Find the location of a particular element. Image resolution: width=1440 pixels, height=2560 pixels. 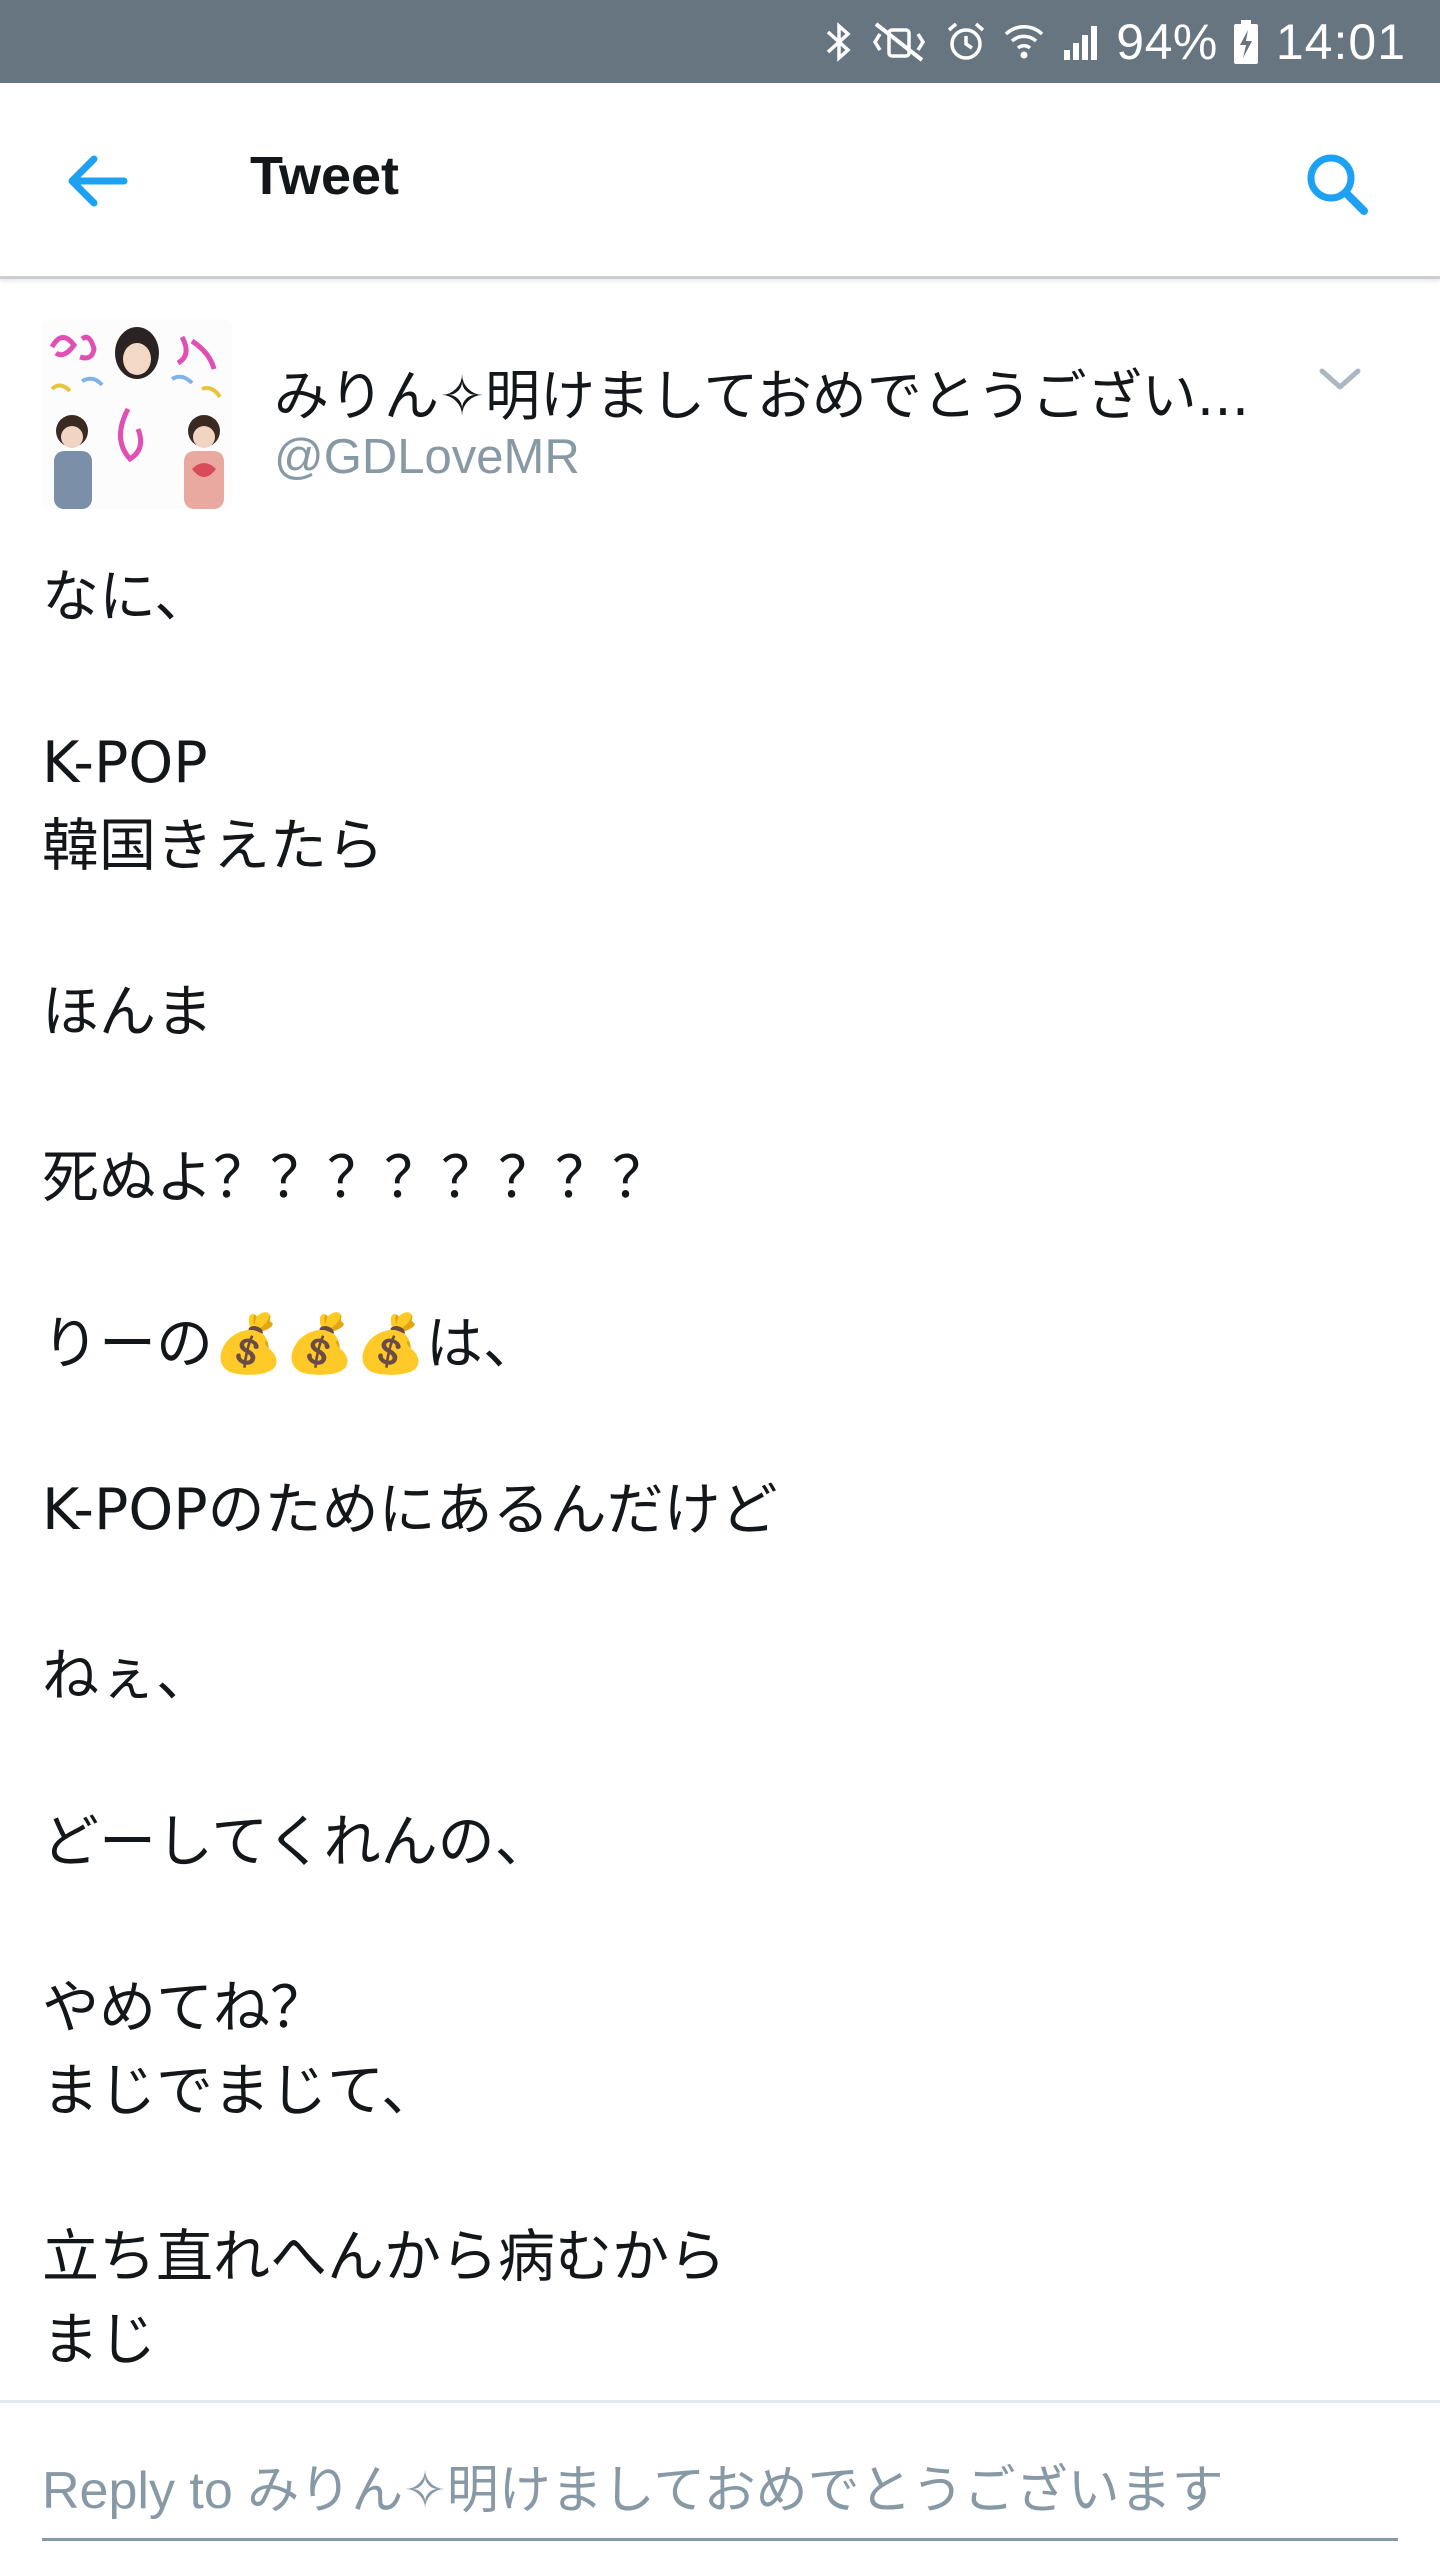

chevron-down-icon is located at coordinates (1340, 379).